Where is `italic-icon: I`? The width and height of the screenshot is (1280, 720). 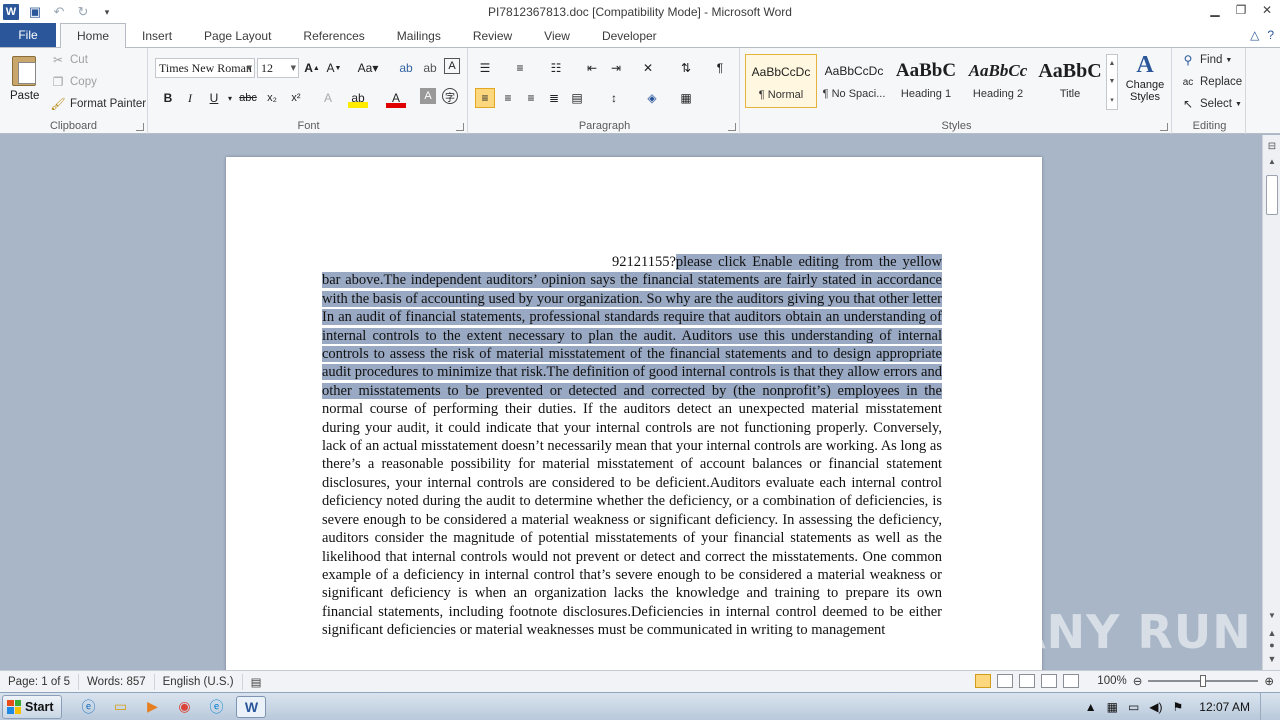
italic-icon: I is located at coordinates (190, 98).